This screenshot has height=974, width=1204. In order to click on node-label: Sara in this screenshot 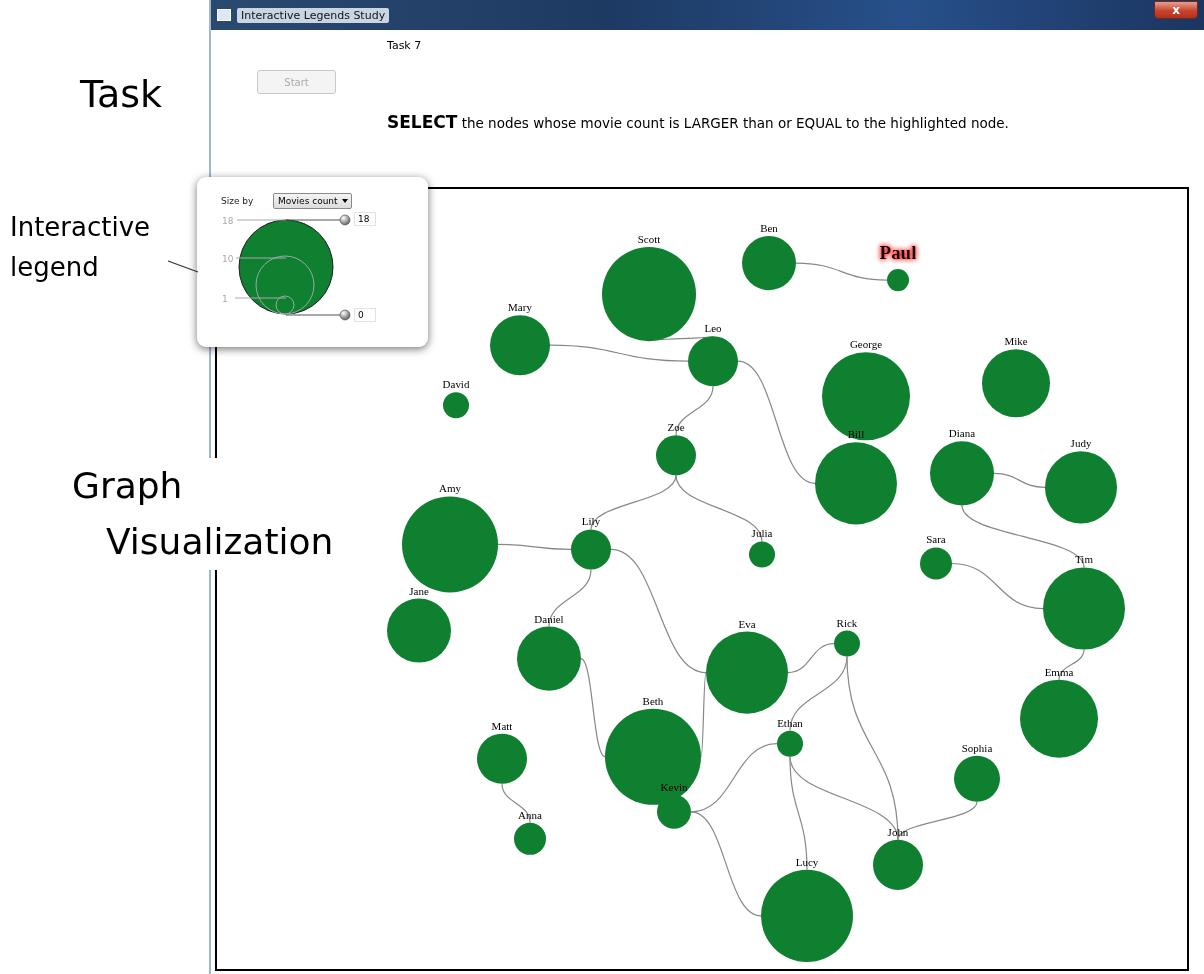, I will do `click(936, 539)`.